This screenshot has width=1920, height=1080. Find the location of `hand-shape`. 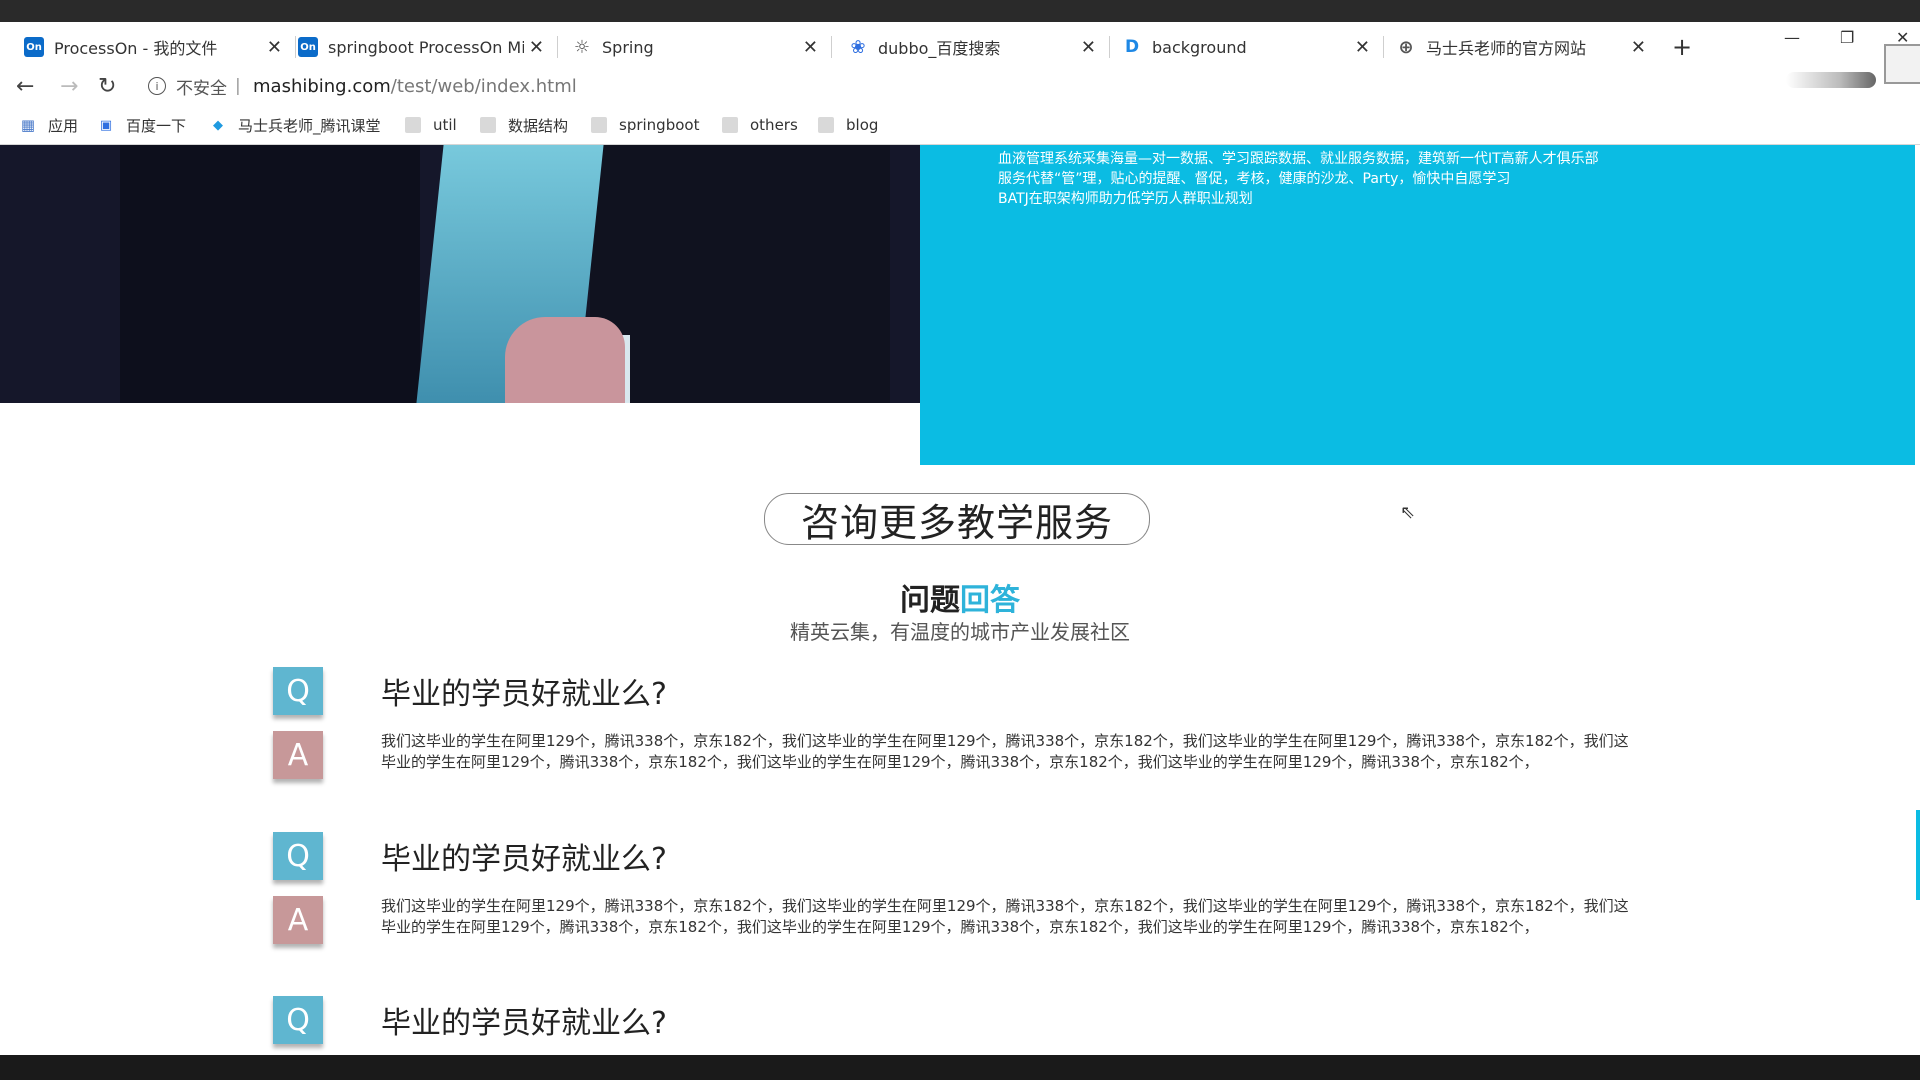

hand-shape is located at coordinates (565, 360).